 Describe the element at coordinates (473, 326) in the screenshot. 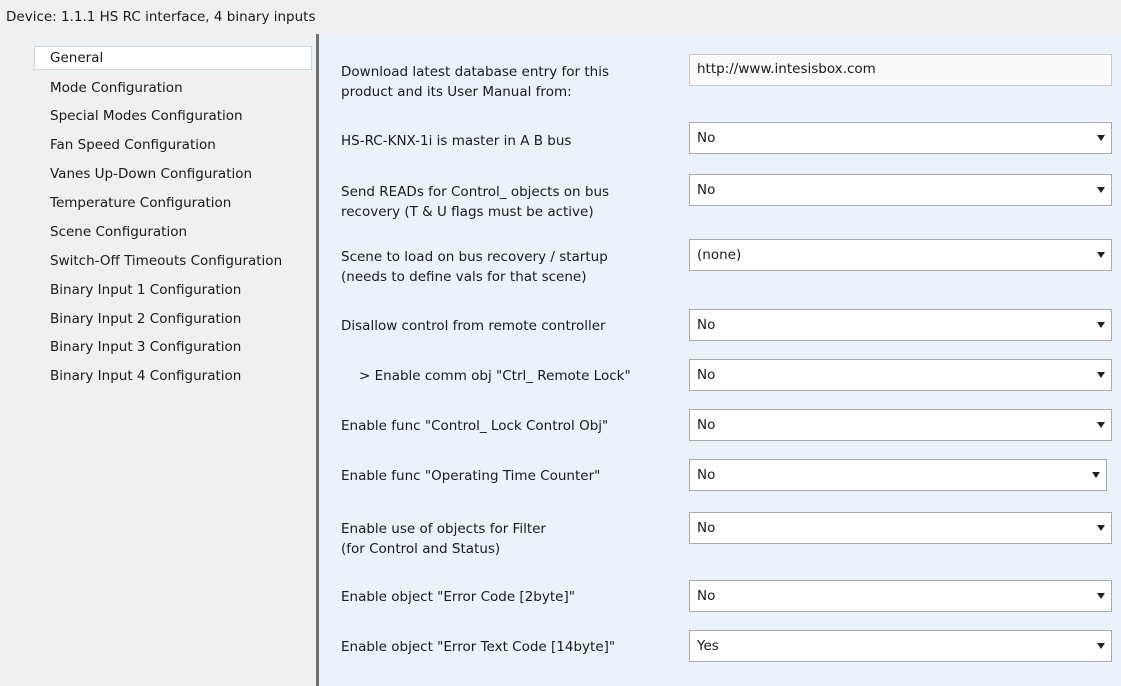

I see `param-label-line: Disallow control from remote controller` at that location.